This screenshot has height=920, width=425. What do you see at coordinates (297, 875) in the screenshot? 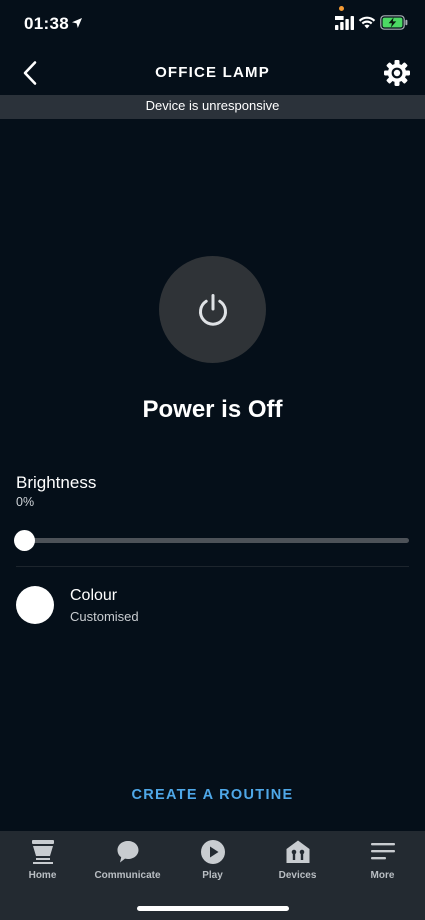
I see `tab-label: Devices` at bounding box center [297, 875].